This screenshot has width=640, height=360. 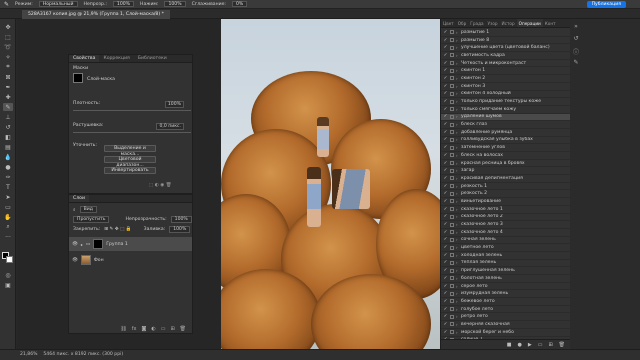 I want to click on tab-layers: Слои, so click(x=79, y=198).